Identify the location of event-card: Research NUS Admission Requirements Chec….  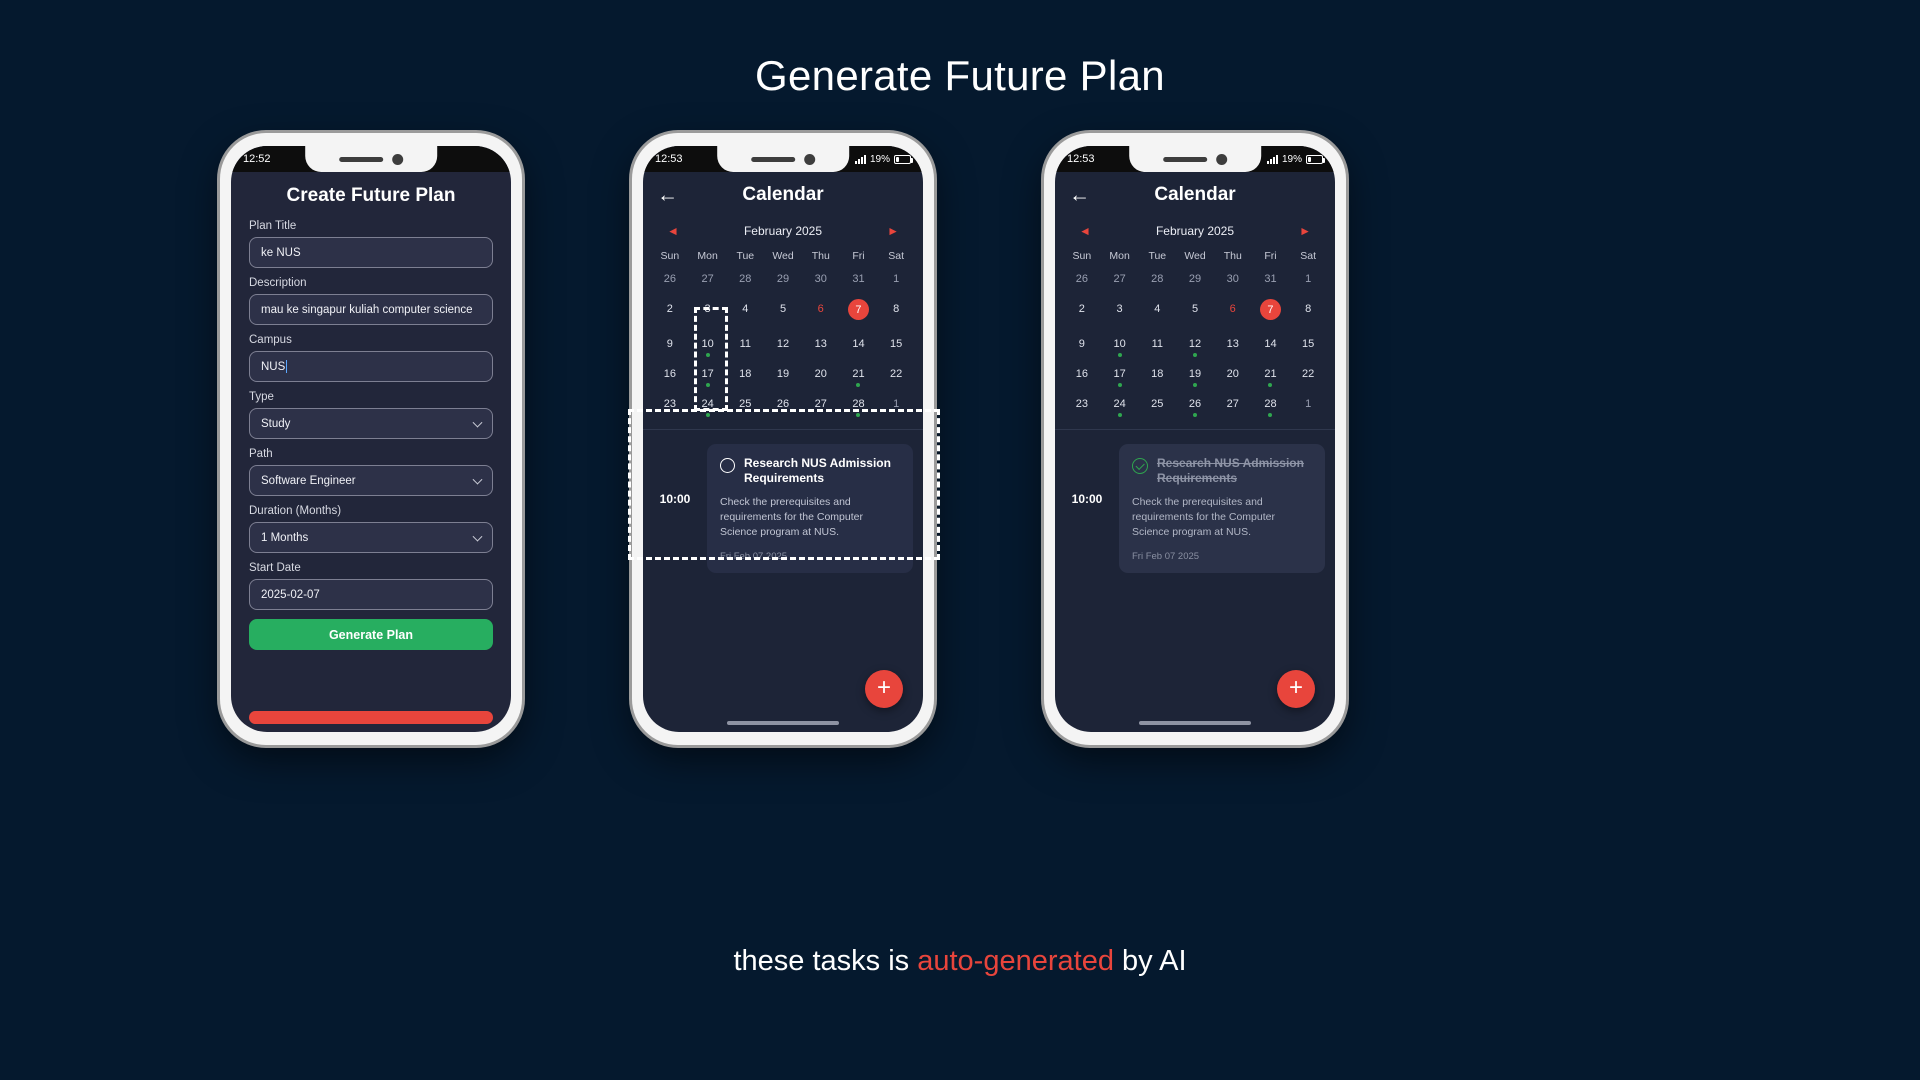
(810, 508).